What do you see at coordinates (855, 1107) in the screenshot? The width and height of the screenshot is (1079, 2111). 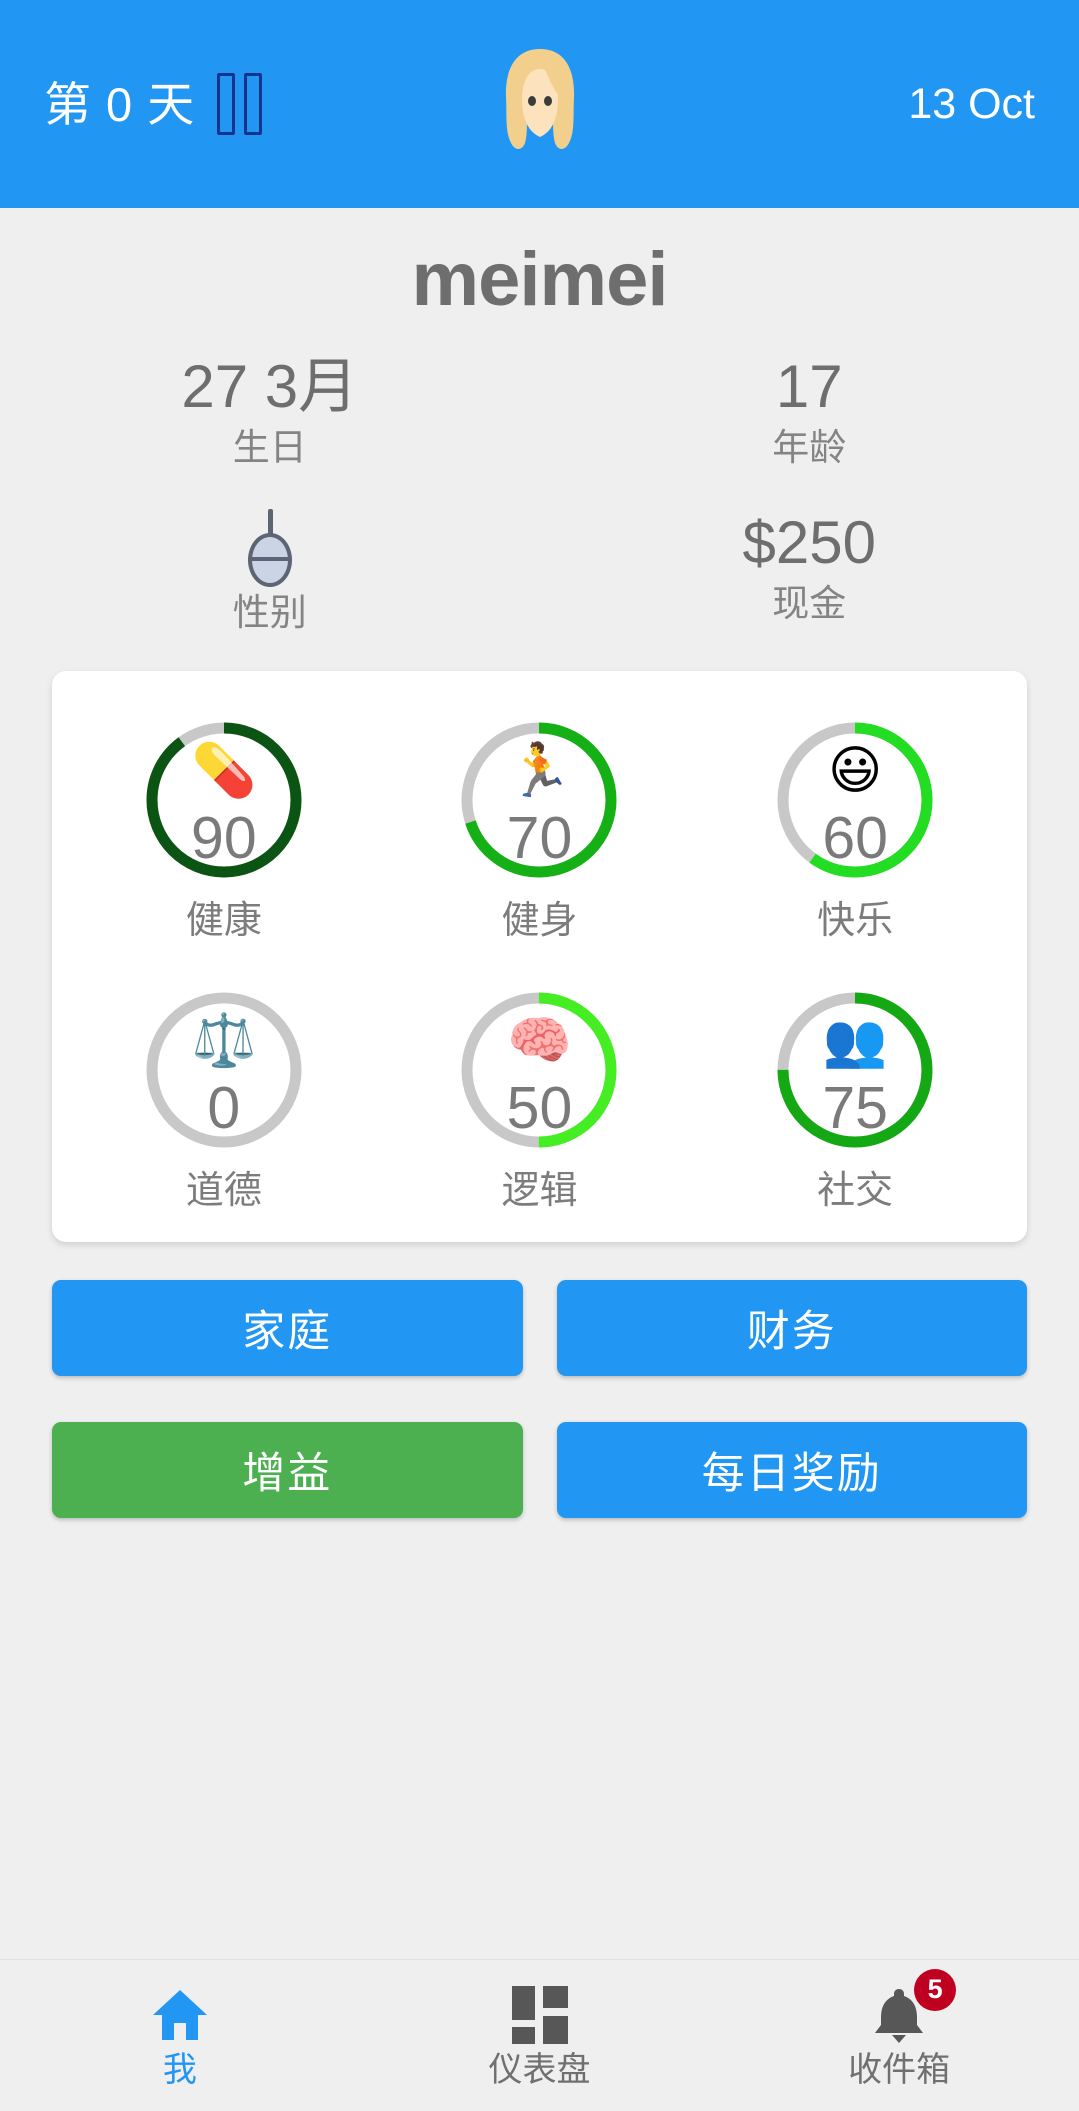 I see `attribute-value: 75` at bounding box center [855, 1107].